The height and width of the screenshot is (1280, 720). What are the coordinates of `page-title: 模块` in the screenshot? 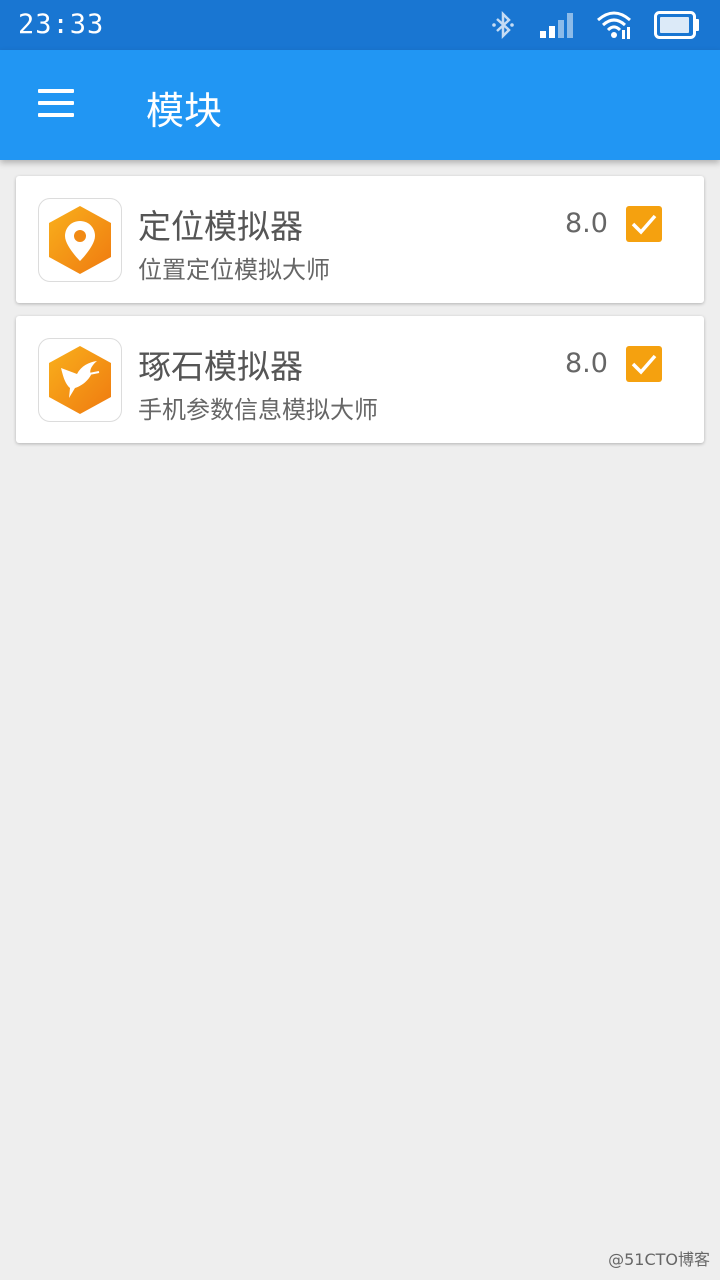 It's located at (184, 111).